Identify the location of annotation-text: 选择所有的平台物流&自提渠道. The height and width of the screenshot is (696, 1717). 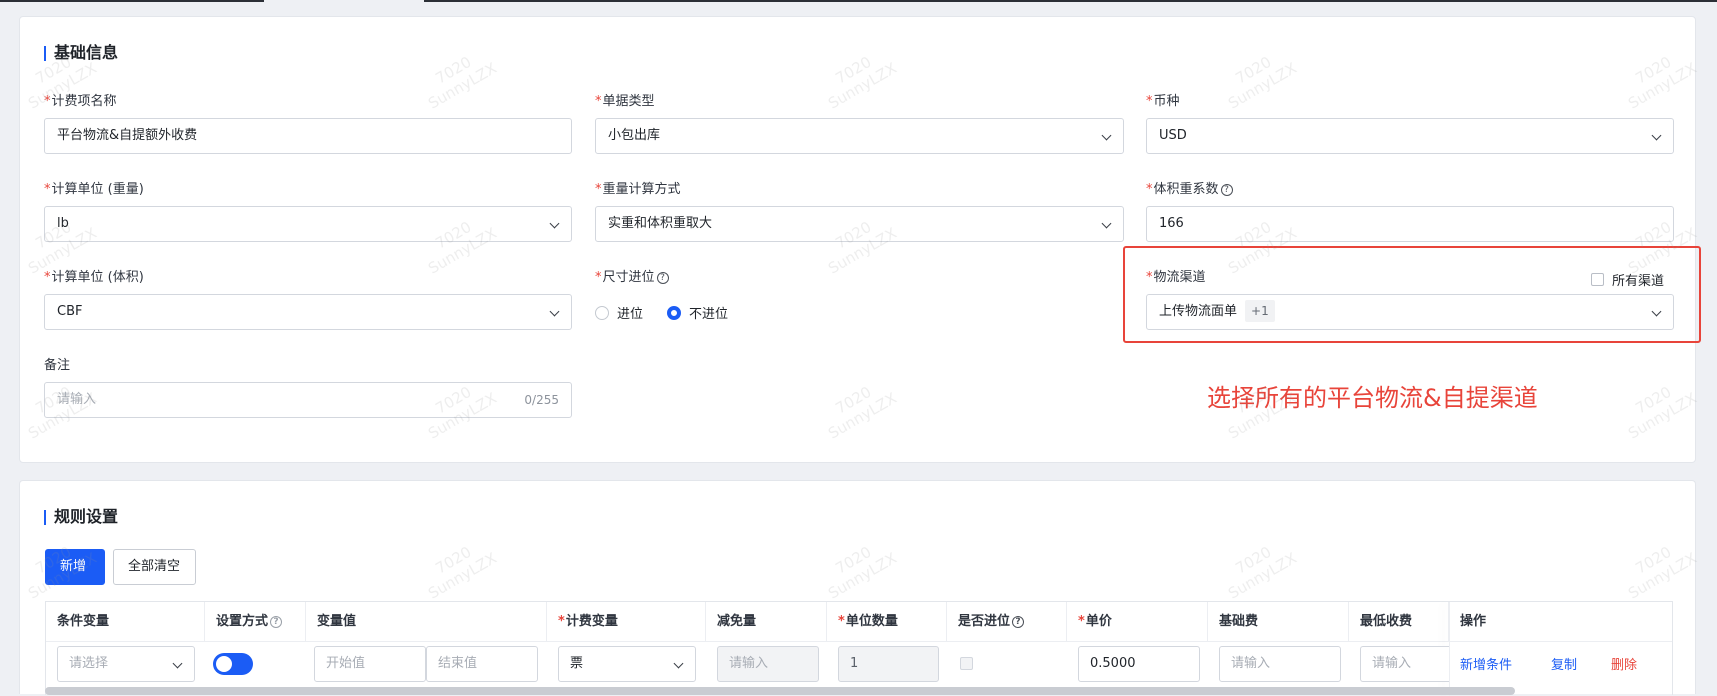
(1372, 398).